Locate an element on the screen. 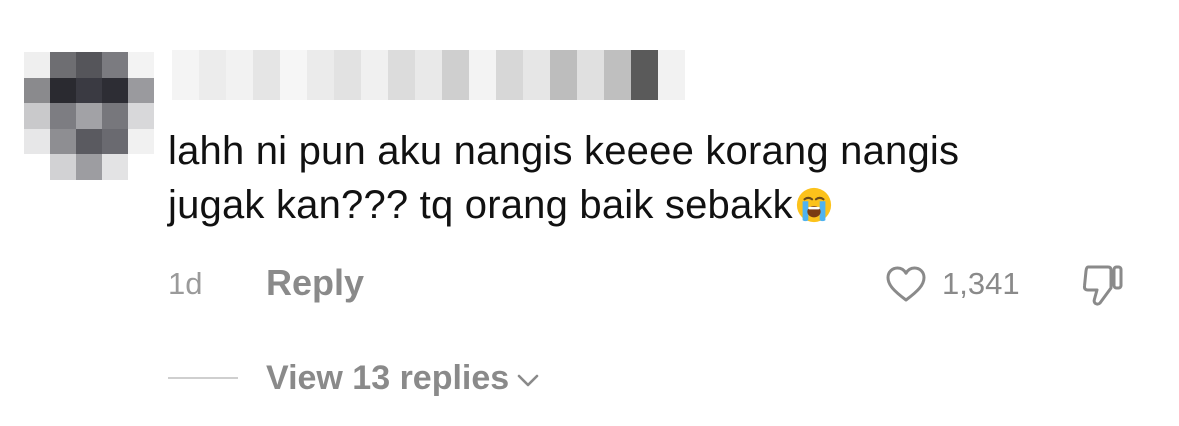 The height and width of the screenshot is (426, 1179). like-button: 1,341 is located at coordinates (952, 284).